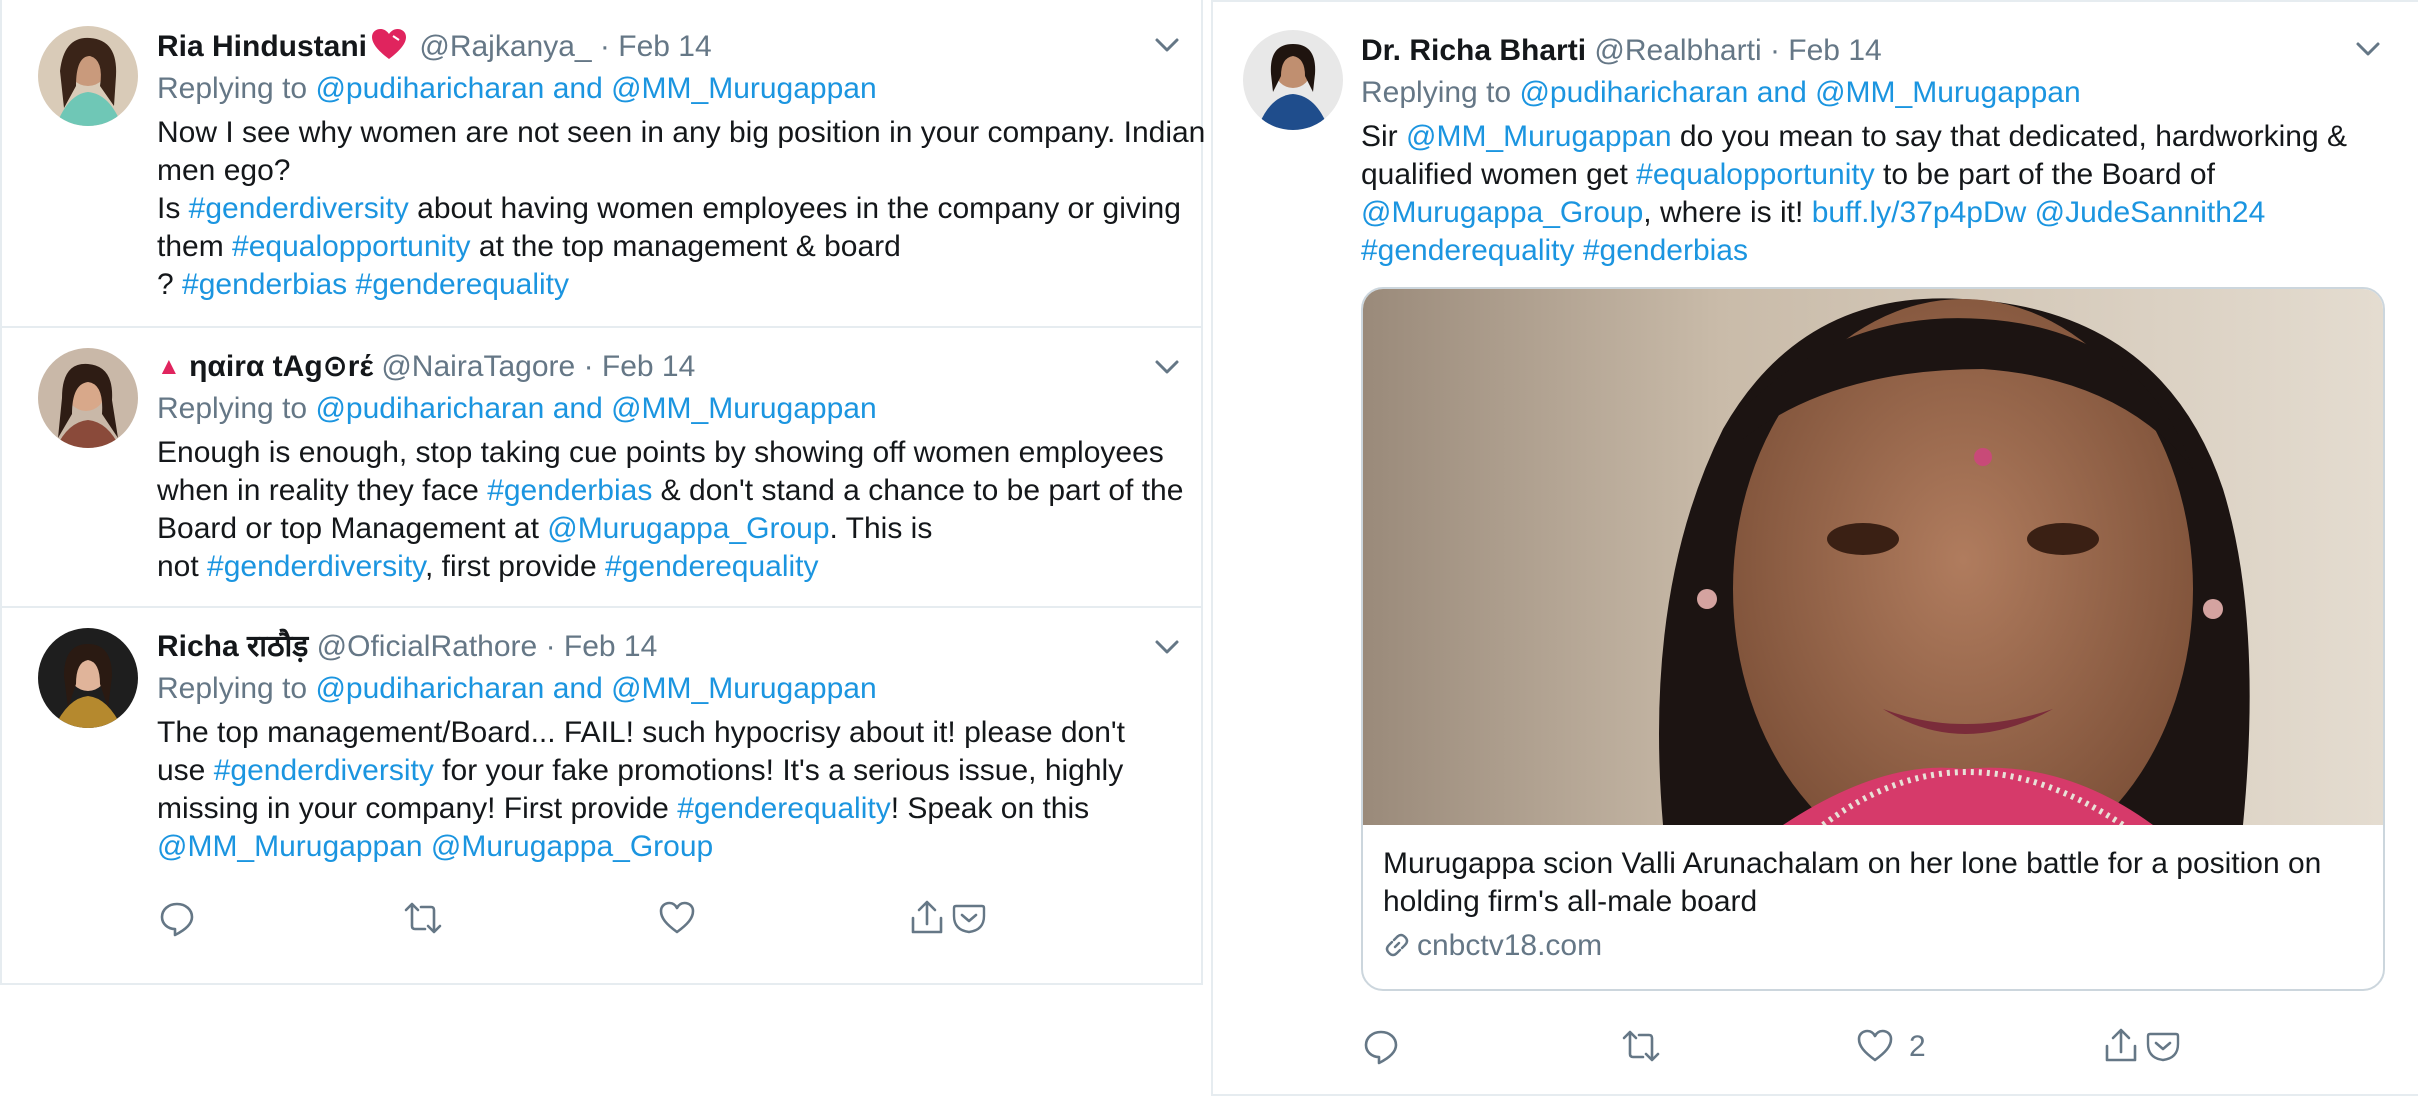 The image size is (2418, 1096). What do you see at coordinates (681, 171) in the screenshot?
I see `tweet-text-line: men ego?` at bounding box center [681, 171].